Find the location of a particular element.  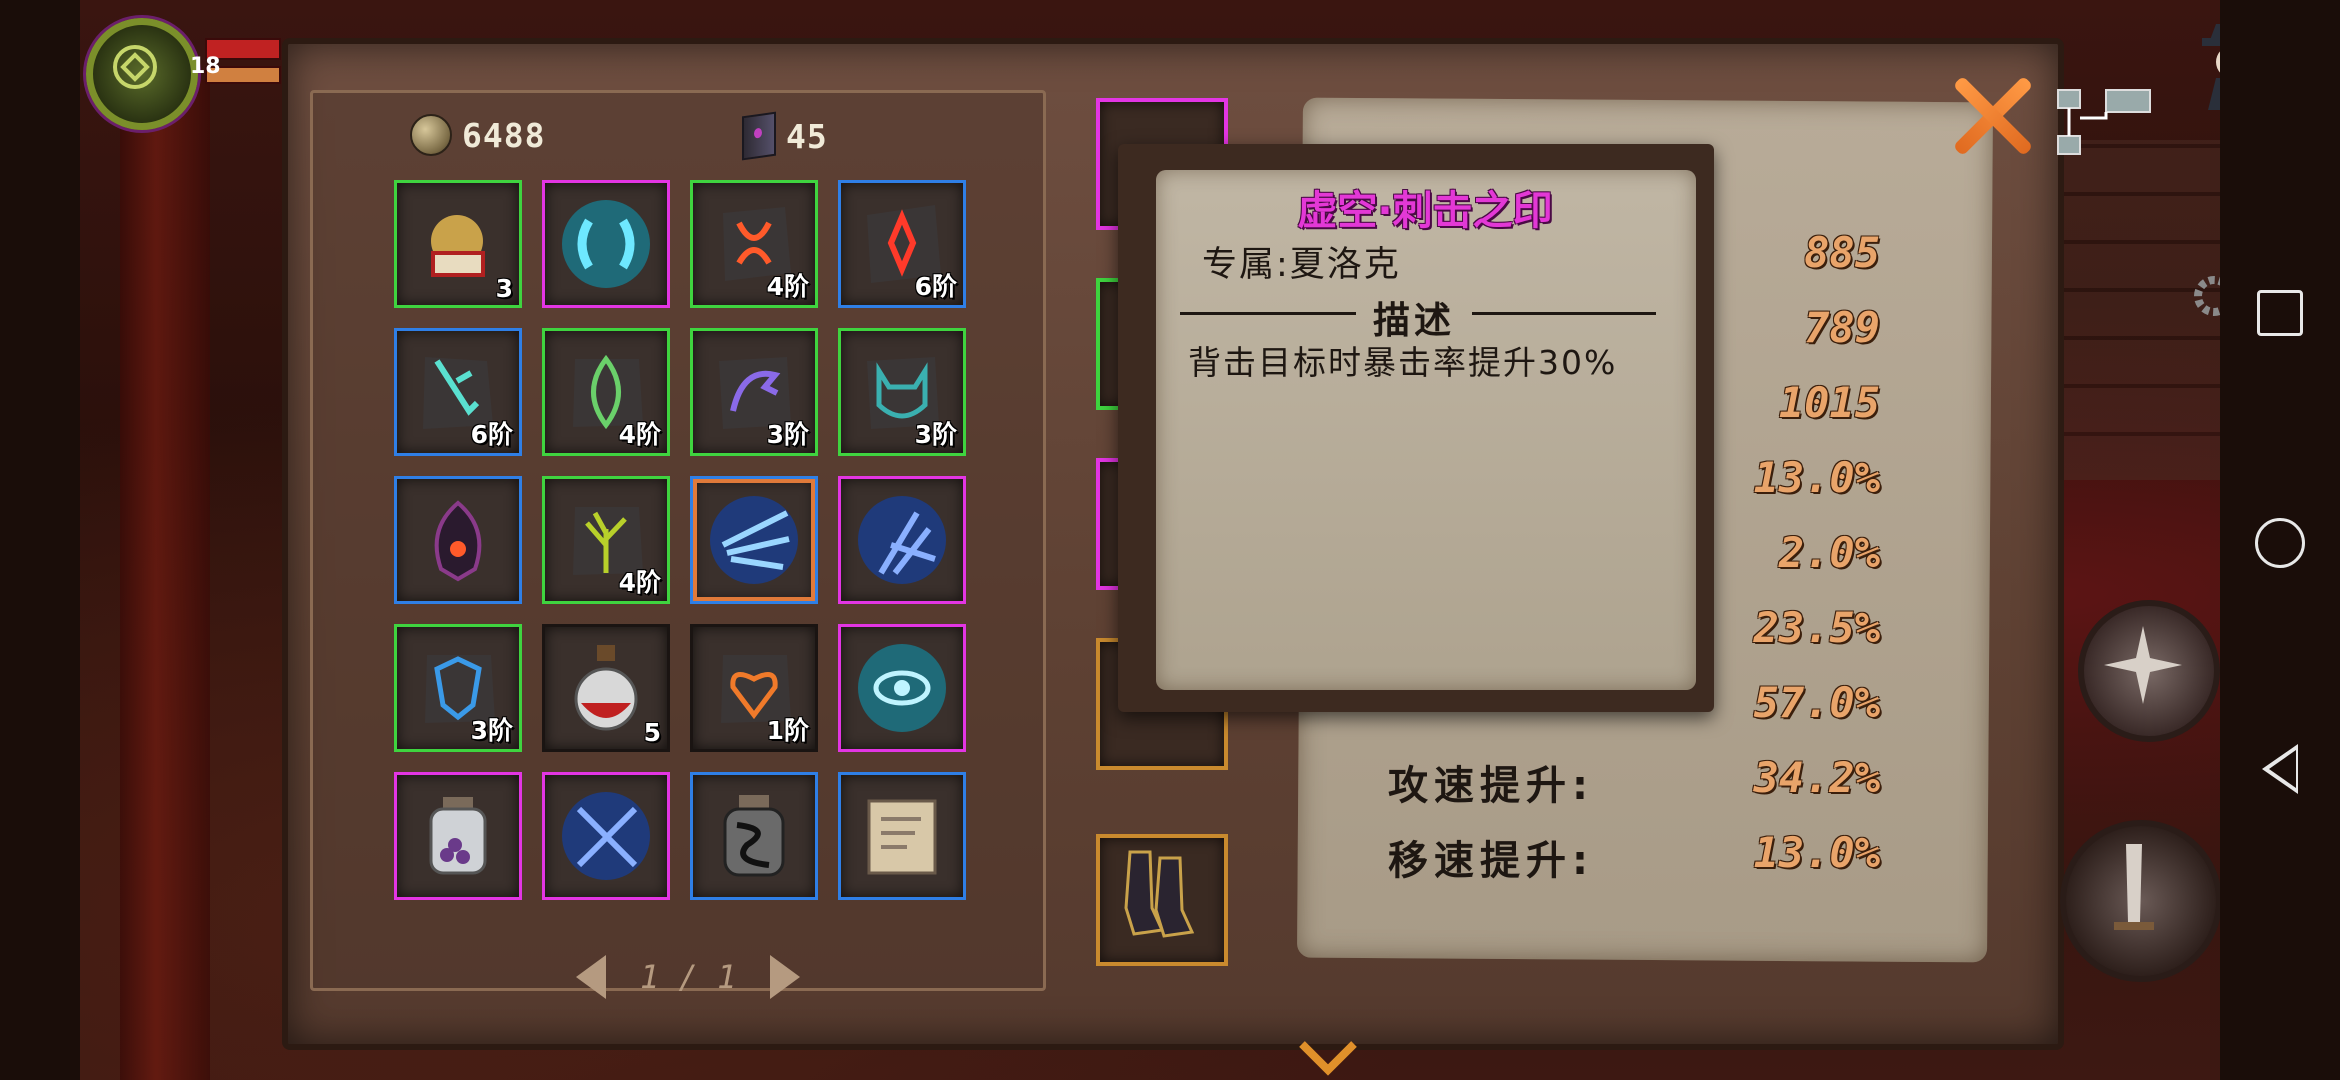

player-avatar is located at coordinates (142, 74).